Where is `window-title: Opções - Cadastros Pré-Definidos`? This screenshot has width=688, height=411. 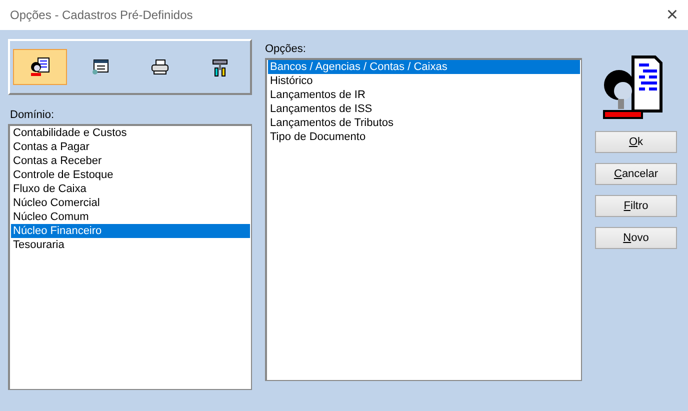 window-title: Opções - Cadastros Pré-Definidos is located at coordinates (101, 15).